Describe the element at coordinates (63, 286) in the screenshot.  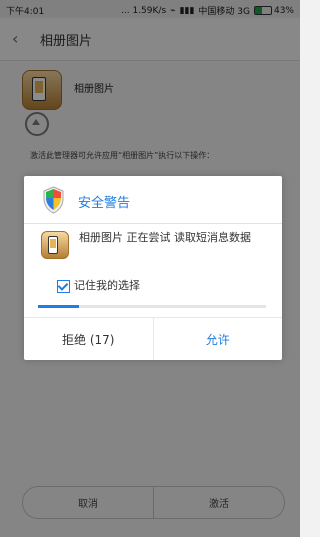
I see `remember-checkbox` at that location.